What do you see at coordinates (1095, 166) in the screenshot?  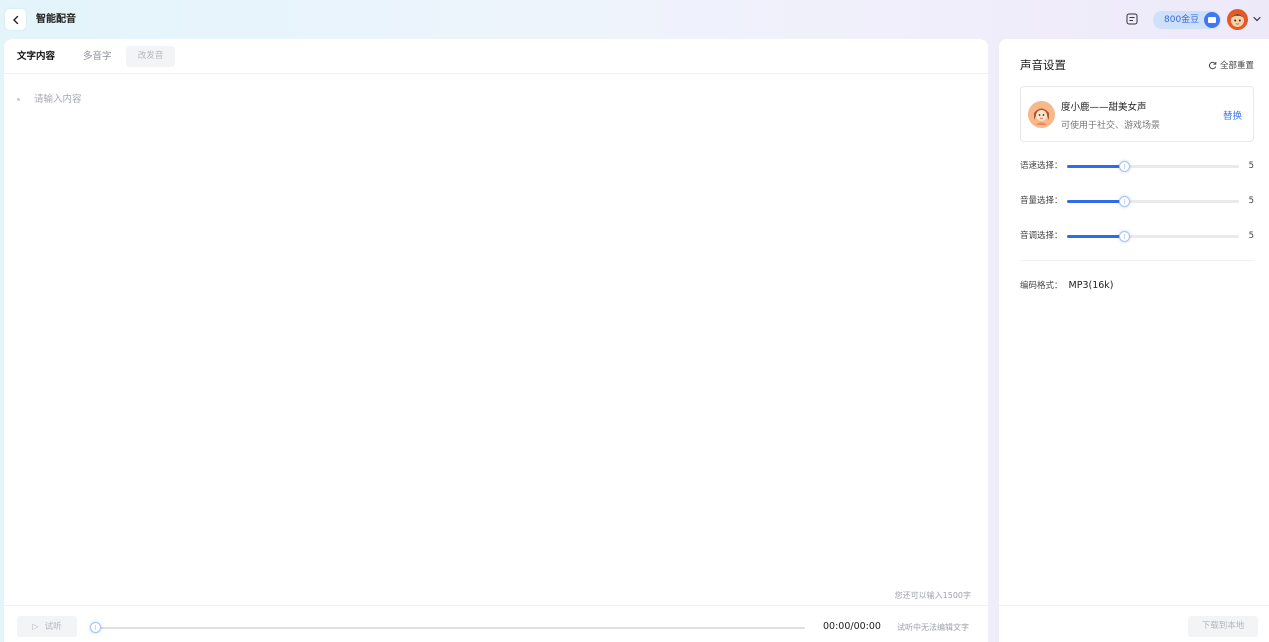 I see `speed-slider-fill` at bounding box center [1095, 166].